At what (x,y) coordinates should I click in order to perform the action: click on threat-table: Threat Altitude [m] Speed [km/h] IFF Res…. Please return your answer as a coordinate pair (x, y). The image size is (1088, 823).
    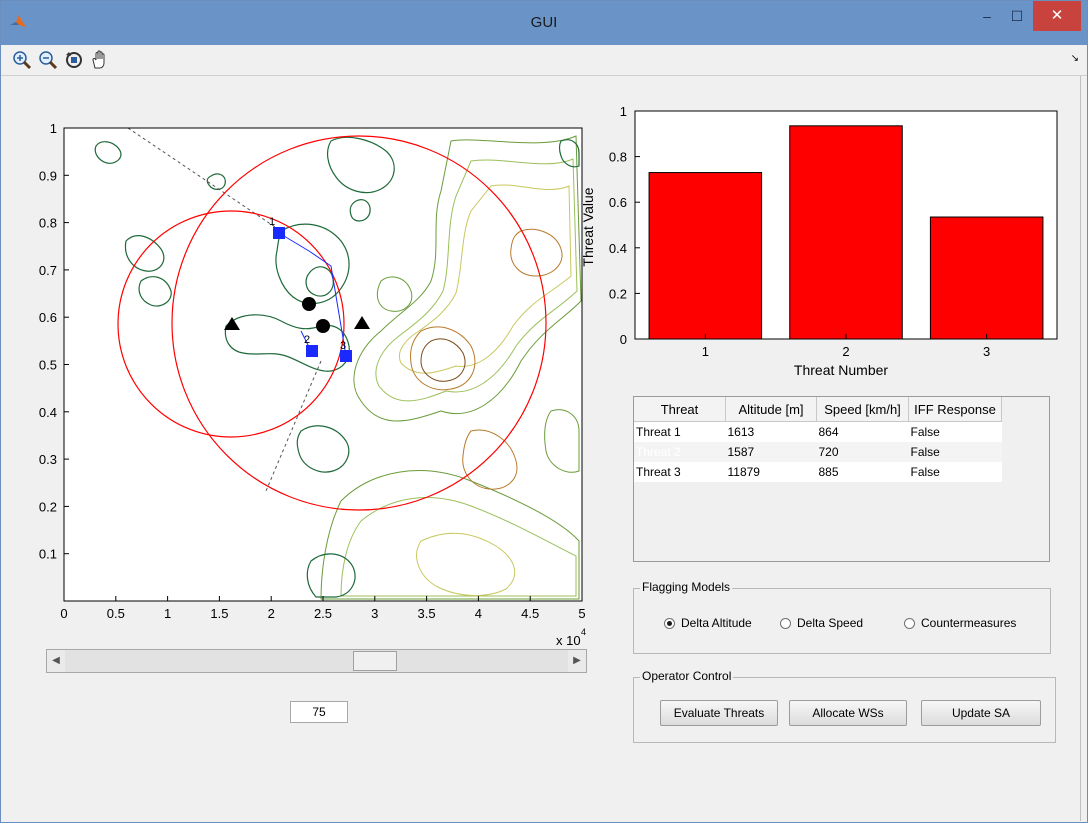
    Looking at the image, I should click on (841, 479).